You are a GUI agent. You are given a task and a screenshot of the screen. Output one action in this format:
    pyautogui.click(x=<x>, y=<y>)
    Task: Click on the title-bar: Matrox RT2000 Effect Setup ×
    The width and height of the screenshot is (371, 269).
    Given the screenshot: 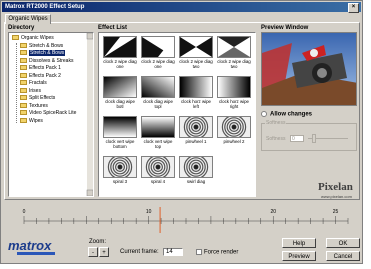 What is the action you would take?
    pyautogui.click(x=181, y=7)
    